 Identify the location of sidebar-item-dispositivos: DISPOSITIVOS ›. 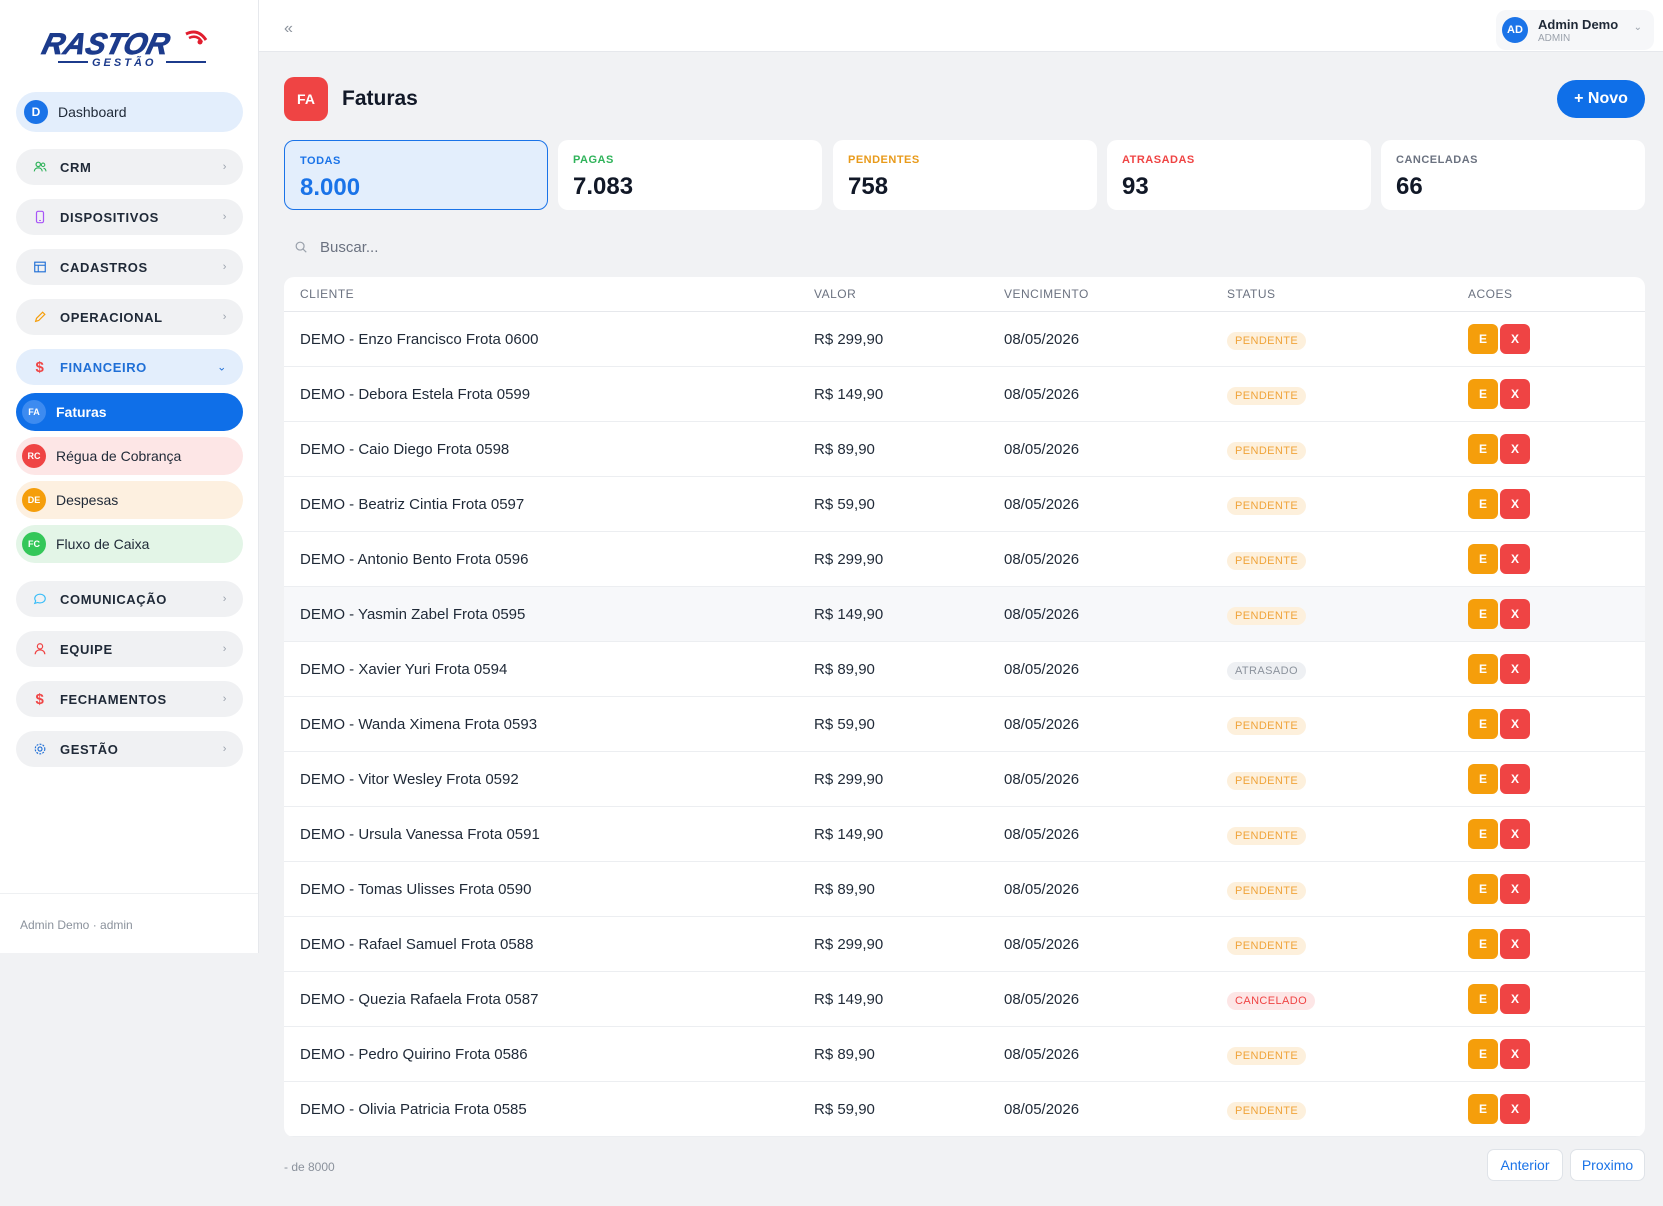
(129, 217).